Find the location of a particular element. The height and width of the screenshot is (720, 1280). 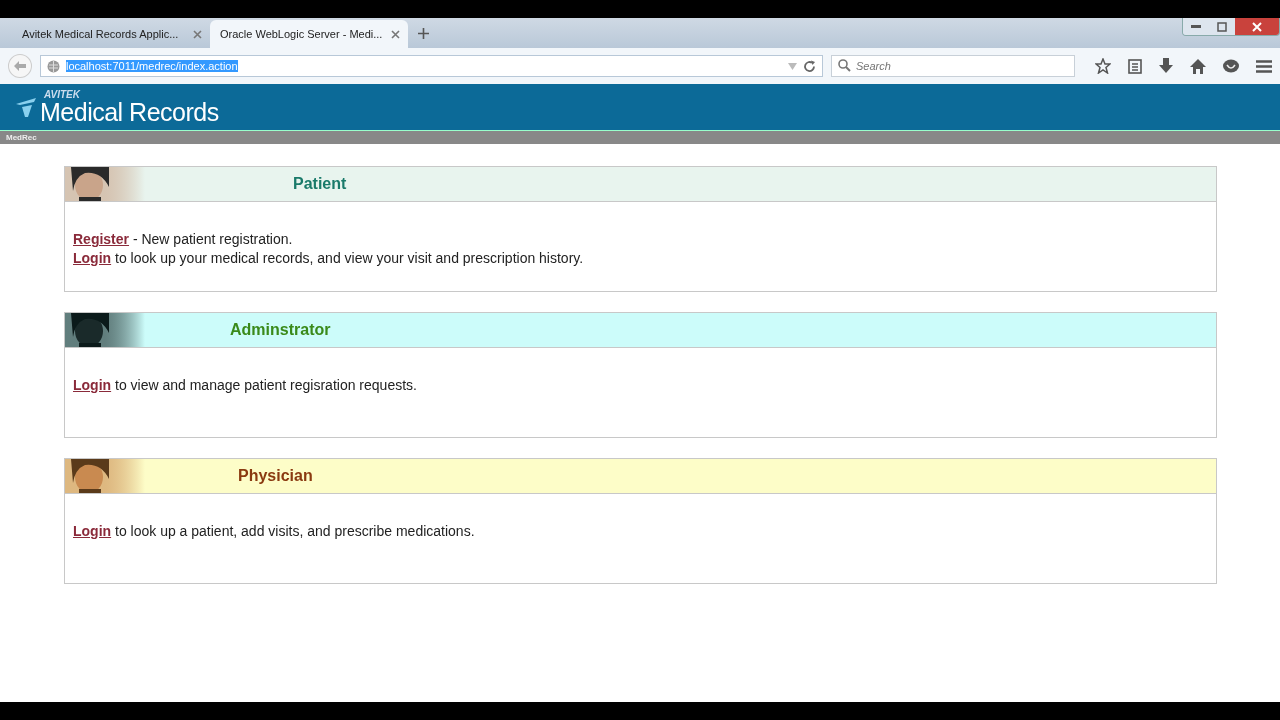

chat-icon is located at coordinates (1231, 66).